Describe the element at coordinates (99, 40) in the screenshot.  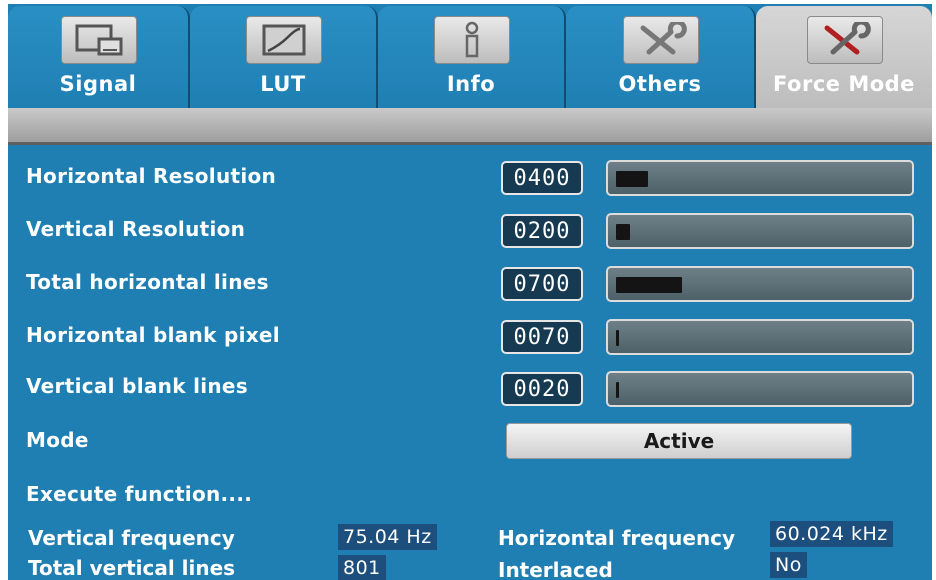
I see `monitor-icon` at that location.